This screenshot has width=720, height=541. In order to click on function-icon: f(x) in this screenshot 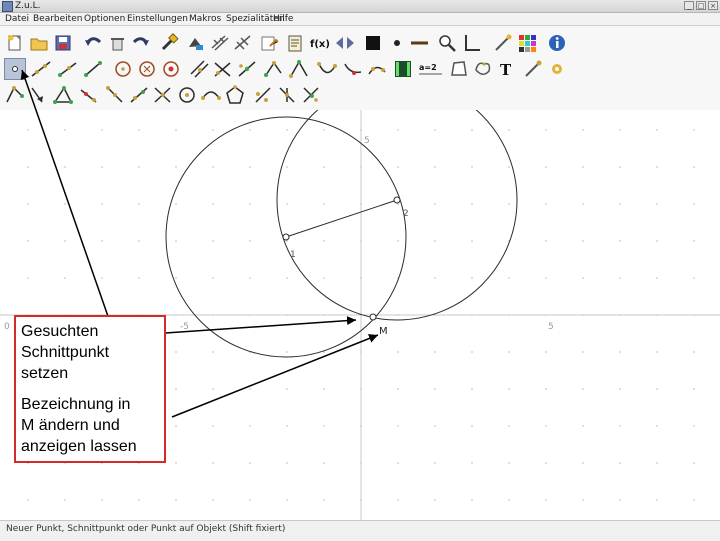, I will do `click(319, 43)`.